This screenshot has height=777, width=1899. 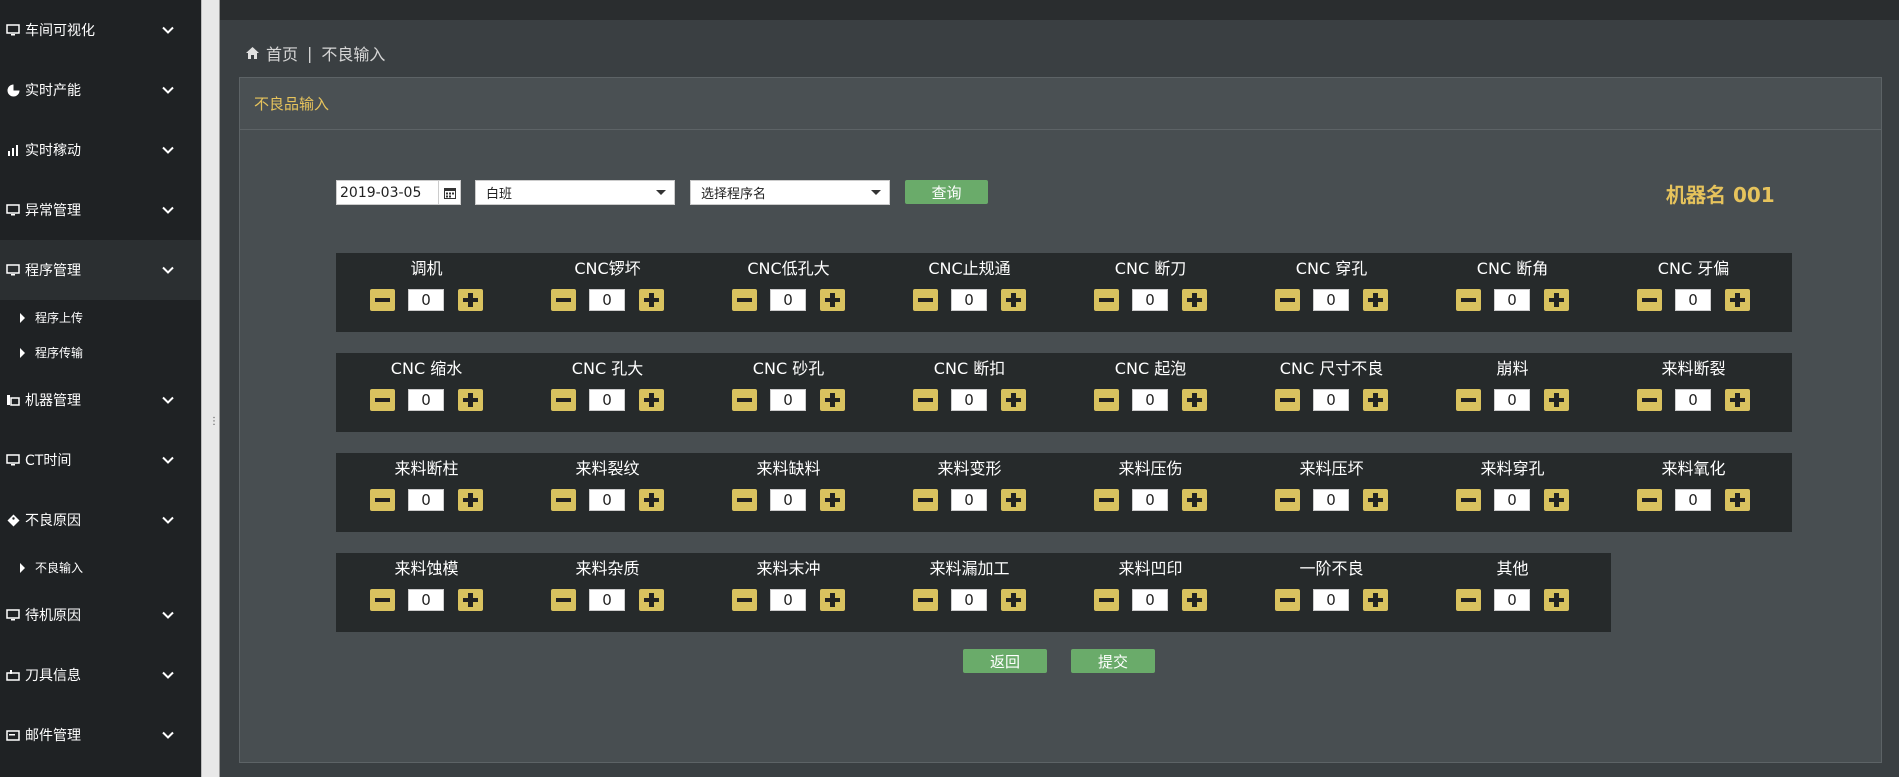 What do you see at coordinates (387, 193) in the screenshot?
I see `date-value: 2019-03-05` at bounding box center [387, 193].